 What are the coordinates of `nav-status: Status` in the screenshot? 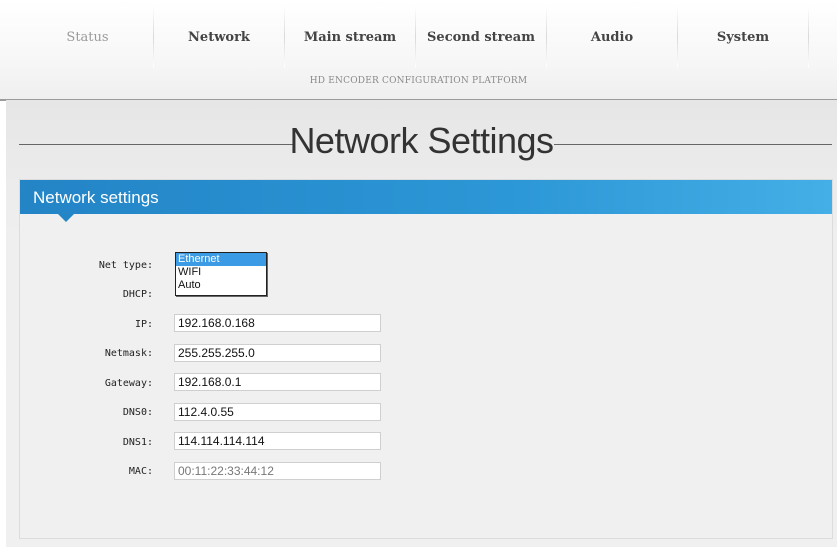 It's located at (87, 37).